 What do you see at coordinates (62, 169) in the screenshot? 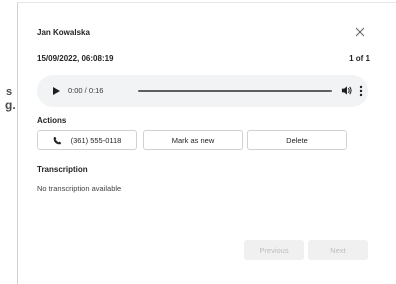
I see `transcription-heading: Transcription` at bounding box center [62, 169].